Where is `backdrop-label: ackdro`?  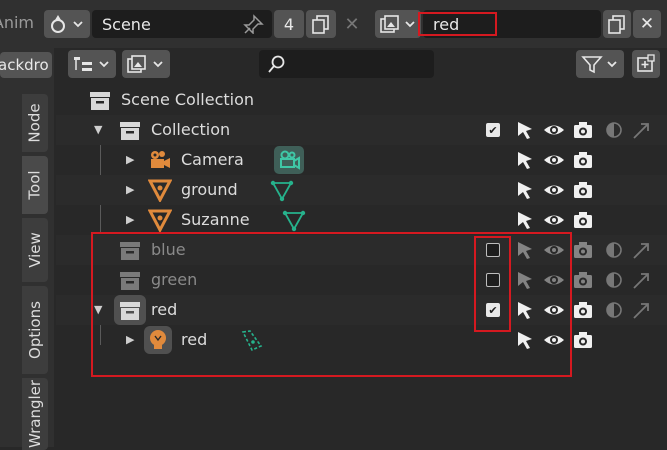 backdrop-label: ackdro is located at coordinates (24, 65).